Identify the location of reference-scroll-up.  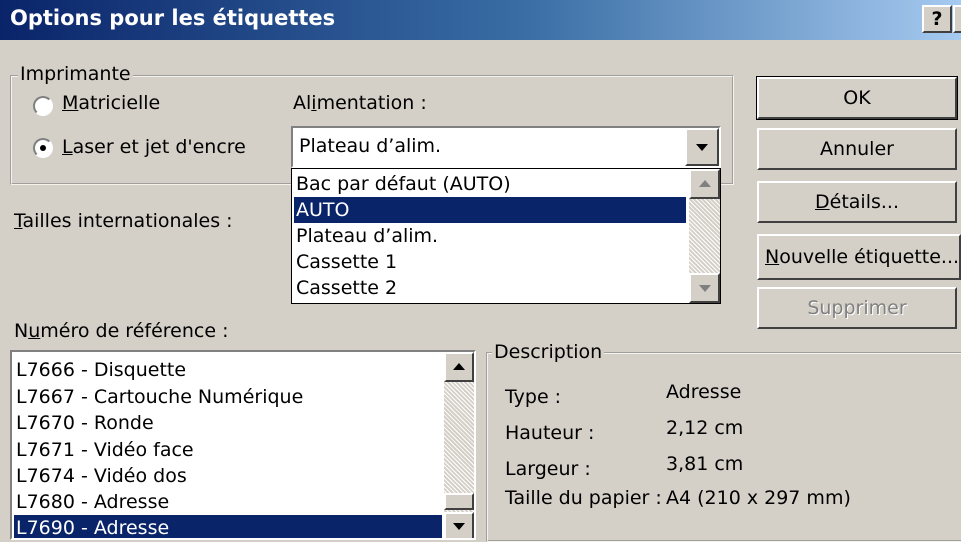
(459, 367).